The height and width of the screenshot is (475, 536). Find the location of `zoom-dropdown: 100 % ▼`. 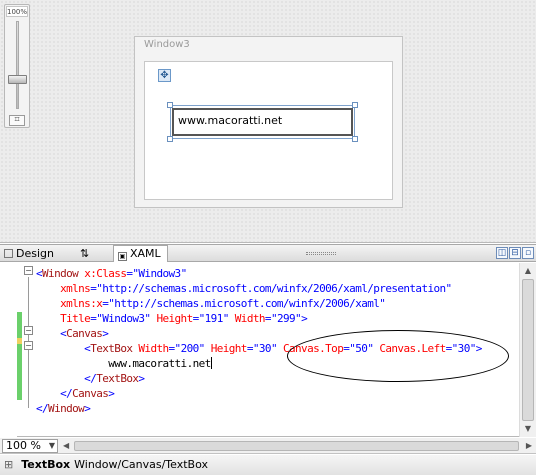

zoom-dropdown: 100 % ▼ is located at coordinates (30, 446).